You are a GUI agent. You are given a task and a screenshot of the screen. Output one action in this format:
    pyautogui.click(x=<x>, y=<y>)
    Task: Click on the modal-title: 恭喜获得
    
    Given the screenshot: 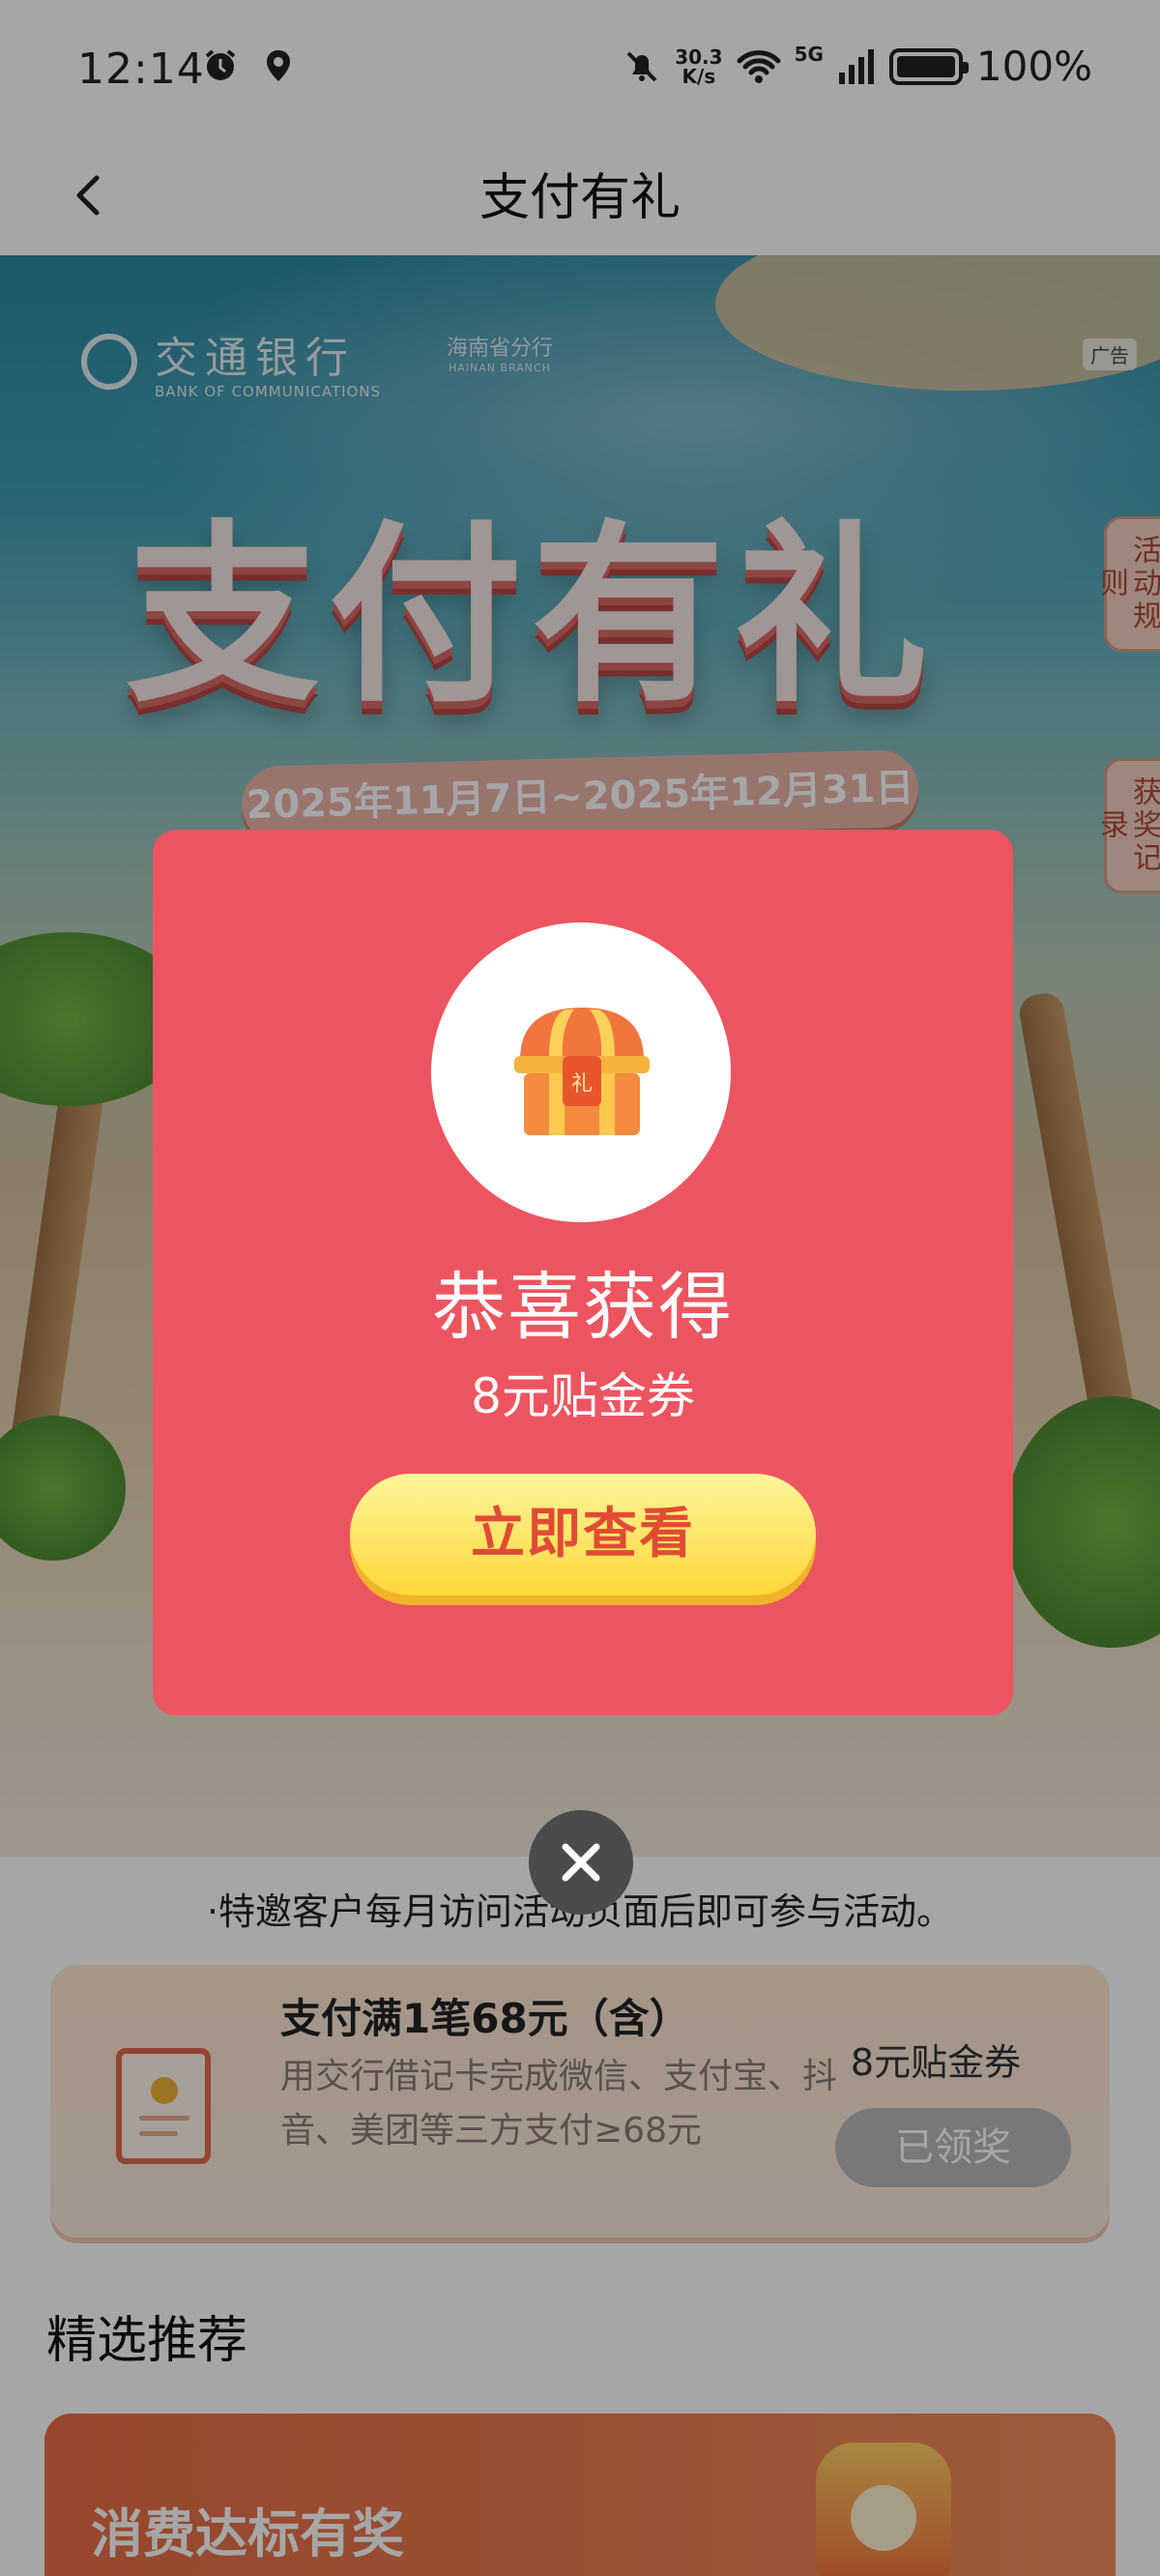 What is the action you would take?
    pyautogui.click(x=583, y=1307)
    